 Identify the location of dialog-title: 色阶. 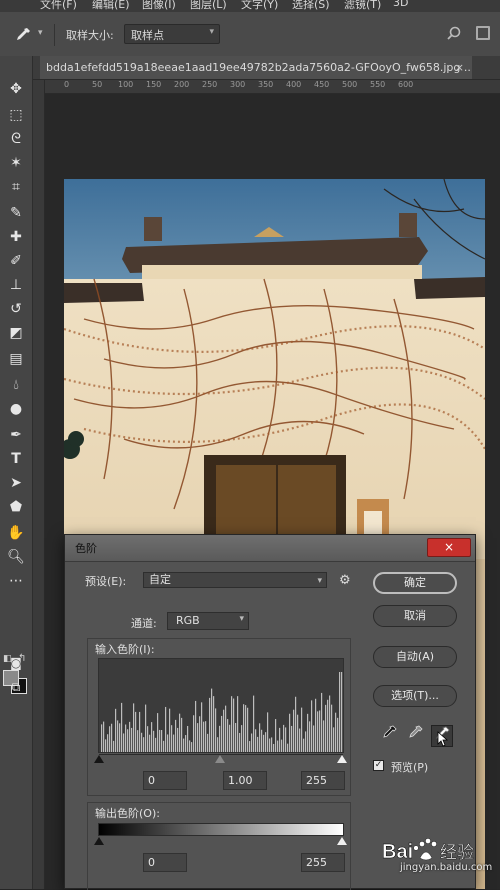
(86, 548).